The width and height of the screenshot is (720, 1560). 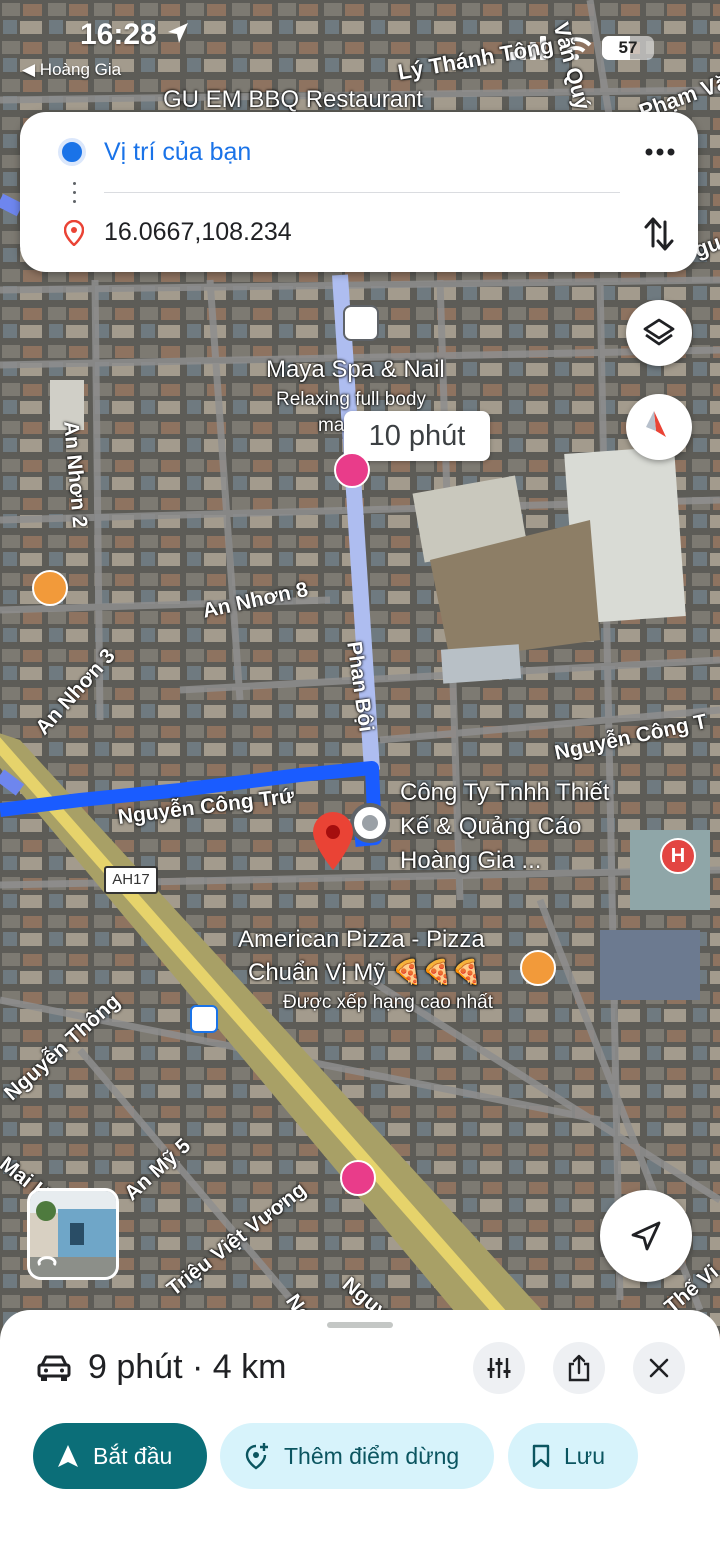 I want to click on bus-stop-icon, so click(x=204, y=1019).